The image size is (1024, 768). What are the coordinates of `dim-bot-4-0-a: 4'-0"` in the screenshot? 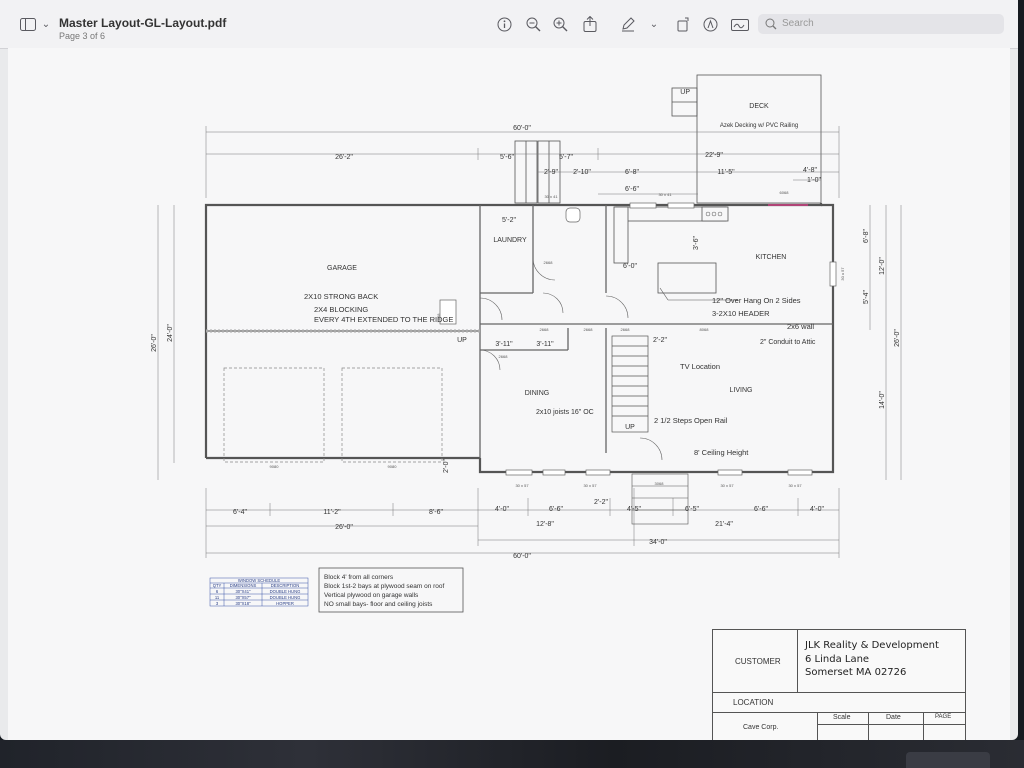 It's located at (502, 509).